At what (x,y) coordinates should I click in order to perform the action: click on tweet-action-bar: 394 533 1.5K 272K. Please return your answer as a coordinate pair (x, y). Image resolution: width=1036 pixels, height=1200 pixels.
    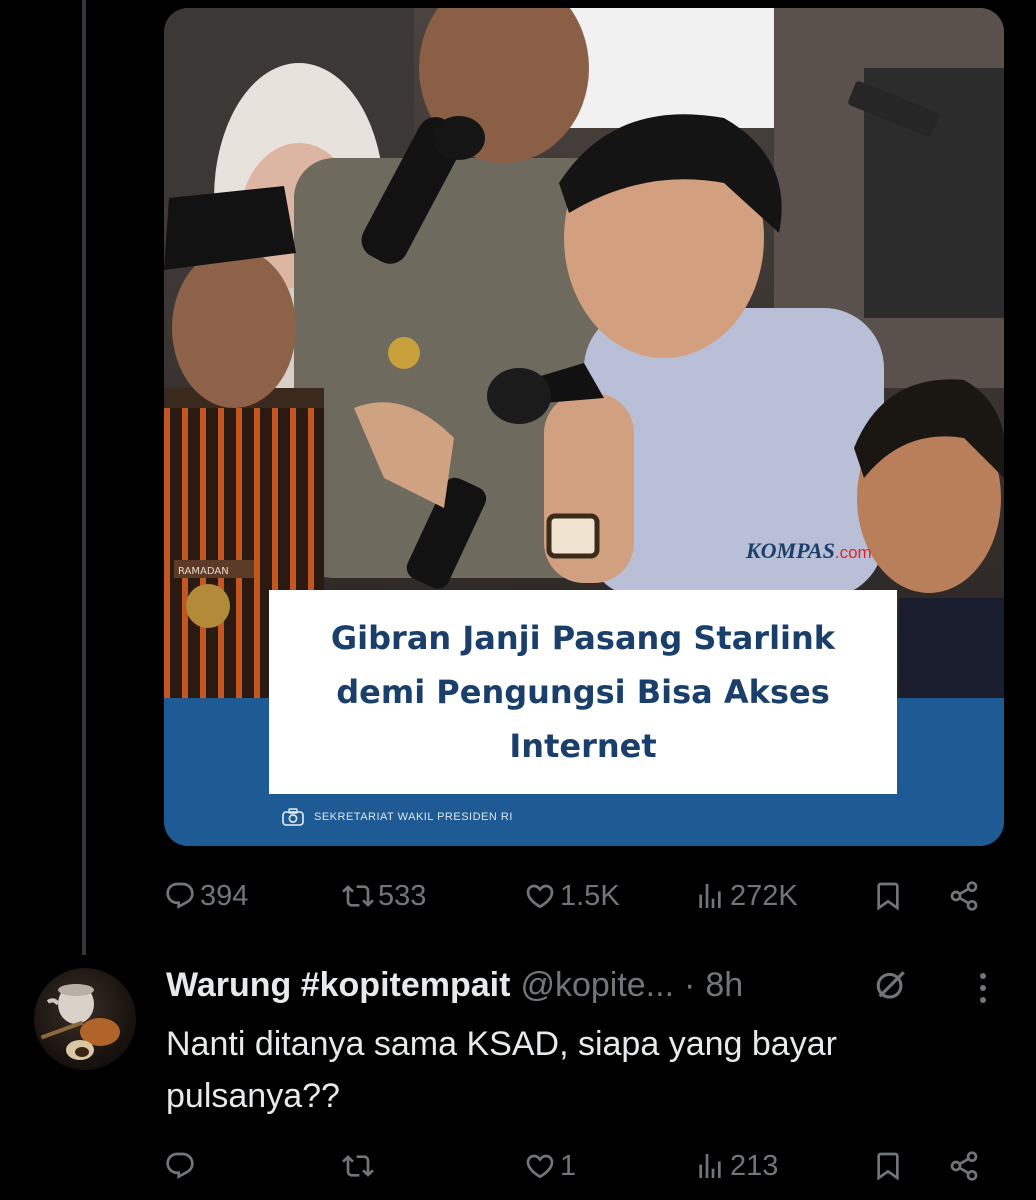
    Looking at the image, I should click on (579, 896).